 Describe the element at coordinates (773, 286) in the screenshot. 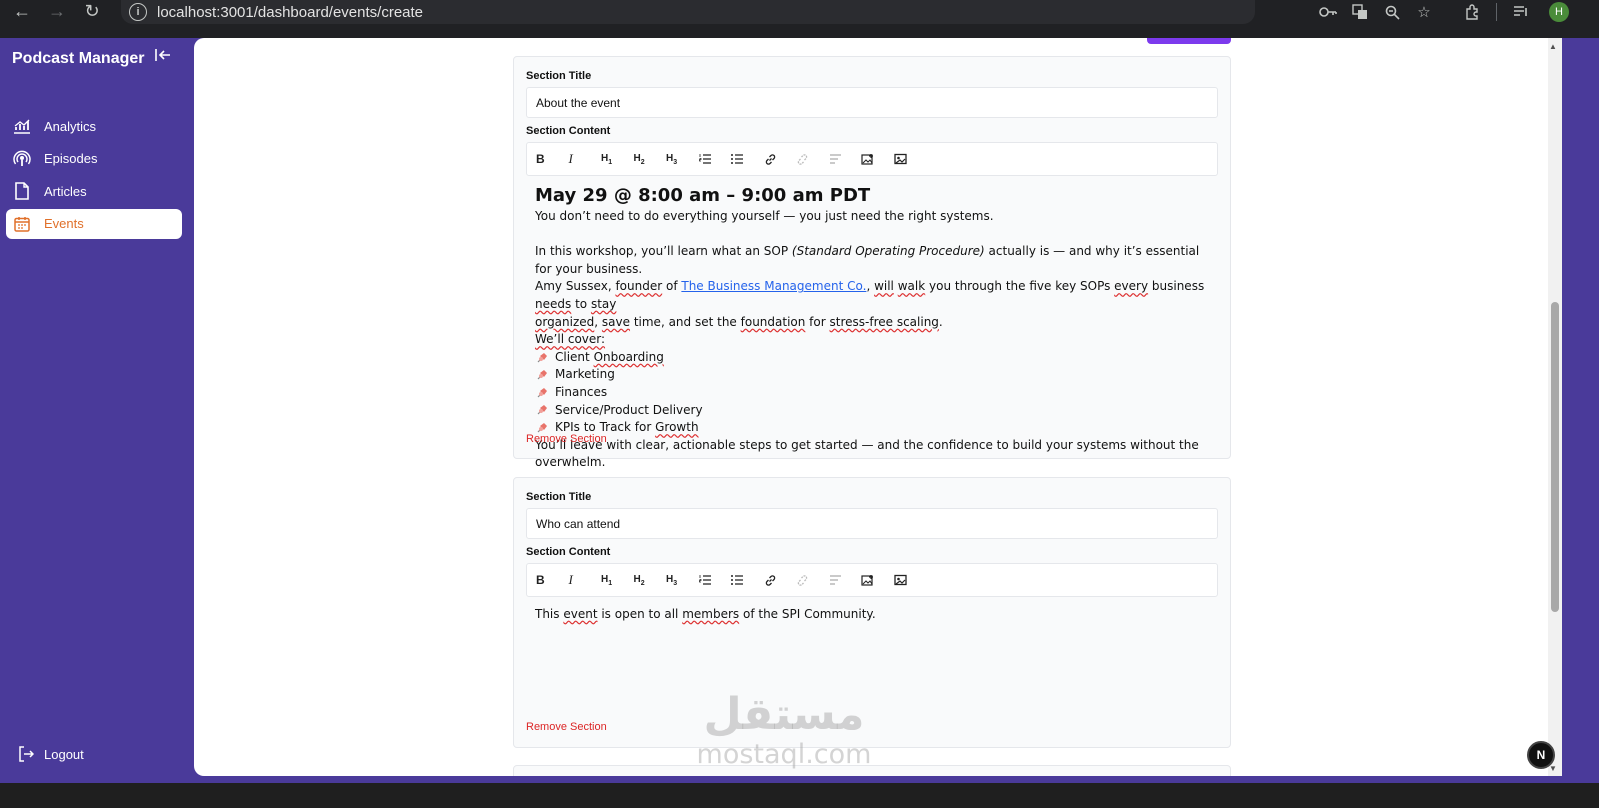

I see `business-management-link: The Business Management Co.` at that location.